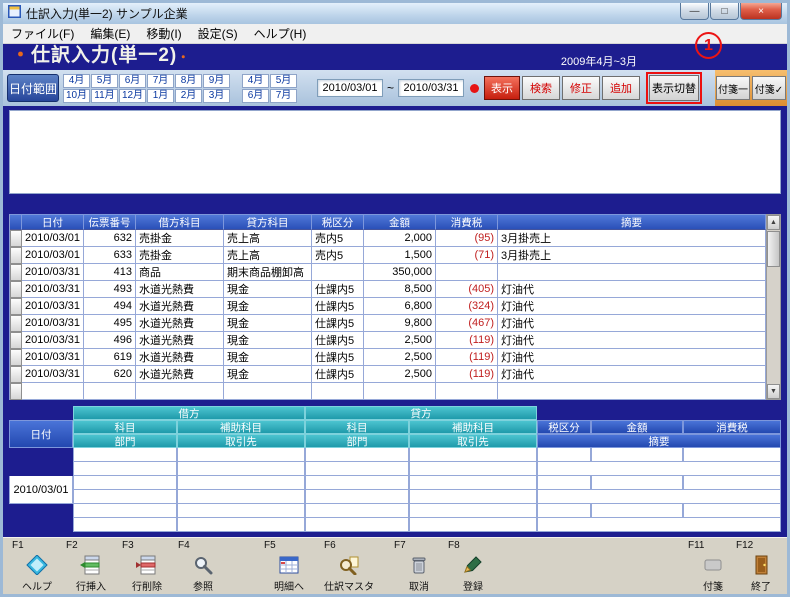 The image size is (790, 597). What do you see at coordinates (400, 391) in the screenshot?
I see `cell-amount` at bounding box center [400, 391].